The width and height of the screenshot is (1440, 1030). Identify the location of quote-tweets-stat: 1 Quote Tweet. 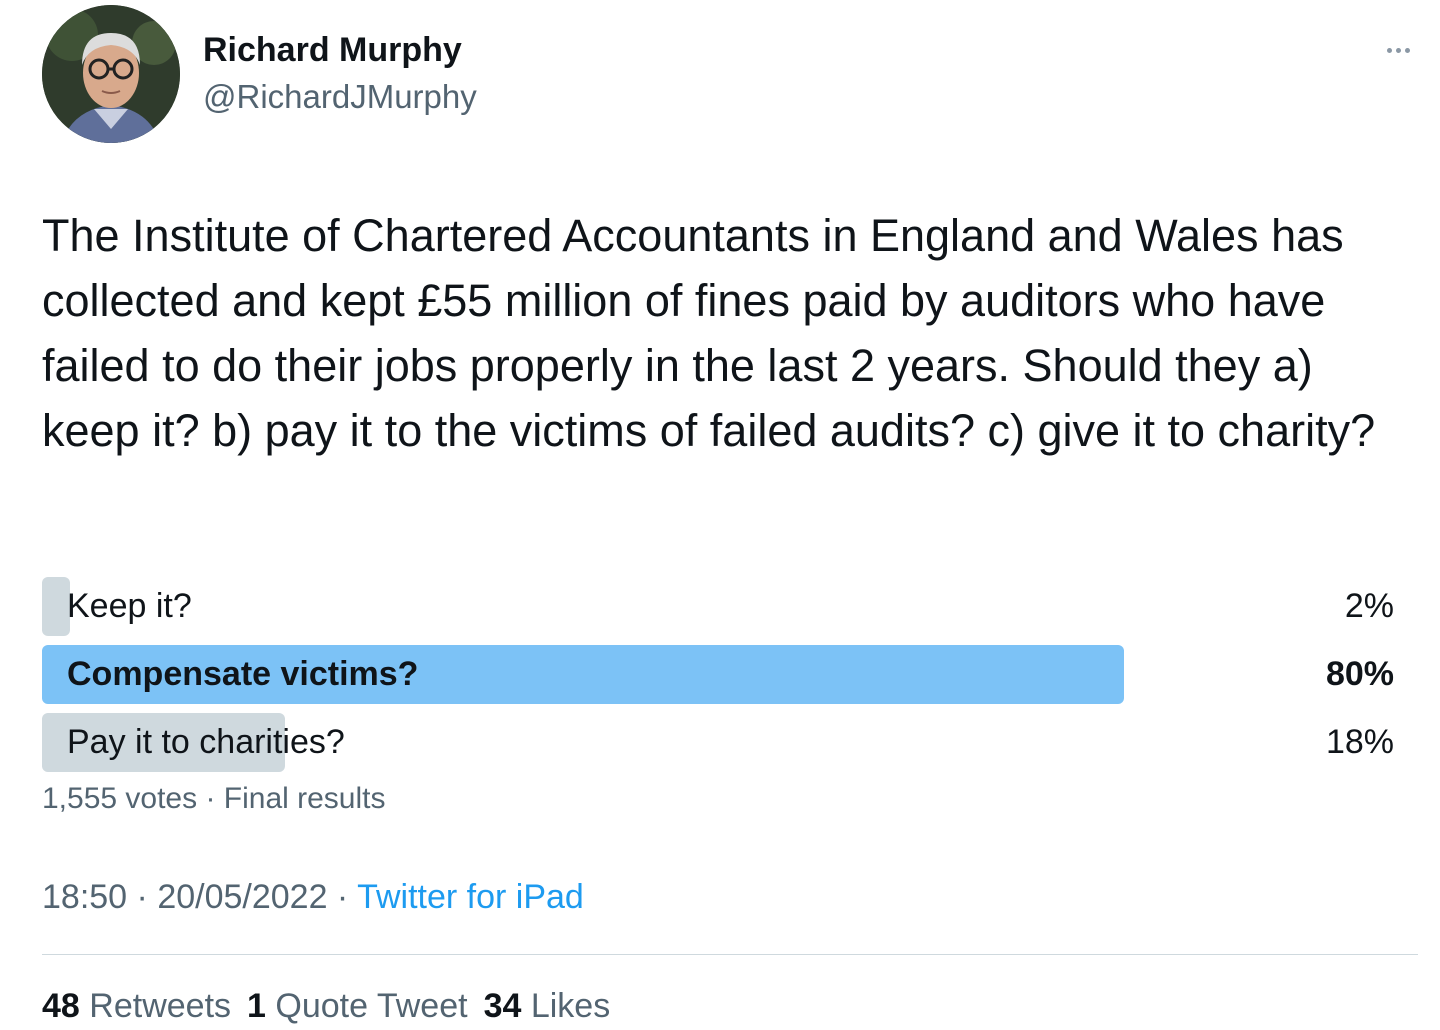
(357, 1006).